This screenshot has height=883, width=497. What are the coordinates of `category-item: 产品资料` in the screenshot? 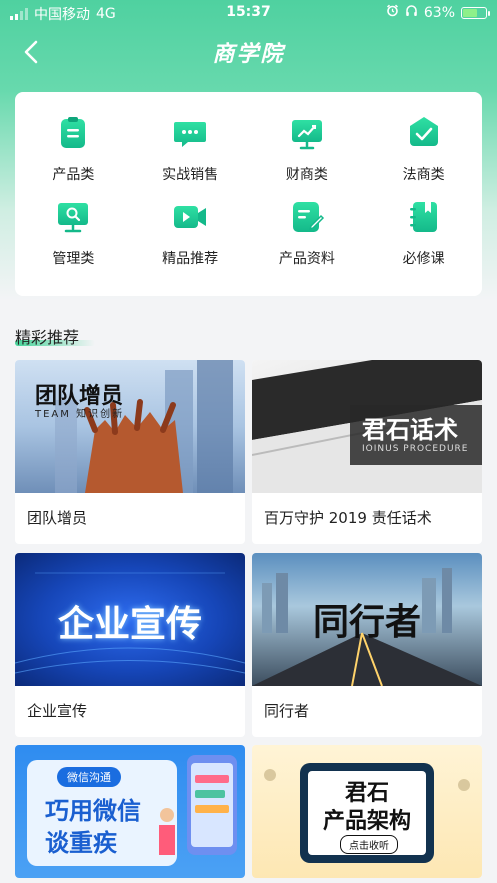 It's located at (307, 233).